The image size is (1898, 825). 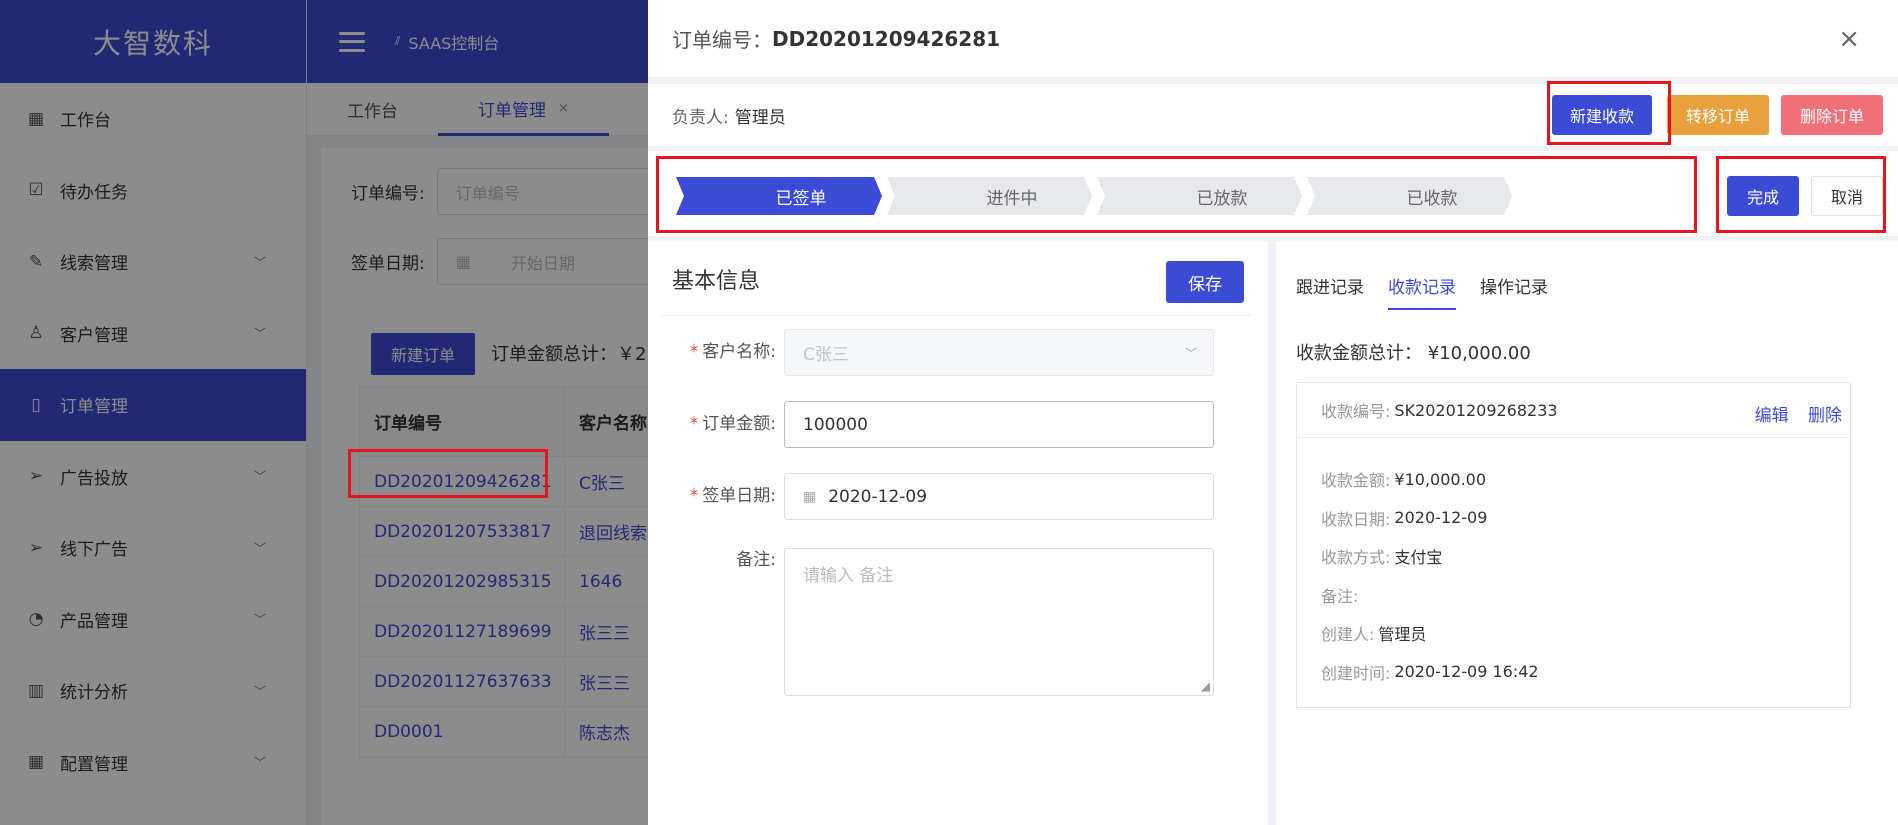 What do you see at coordinates (1476, 410) in the screenshot?
I see `receipt-no-value: SK20201209268233` at bounding box center [1476, 410].